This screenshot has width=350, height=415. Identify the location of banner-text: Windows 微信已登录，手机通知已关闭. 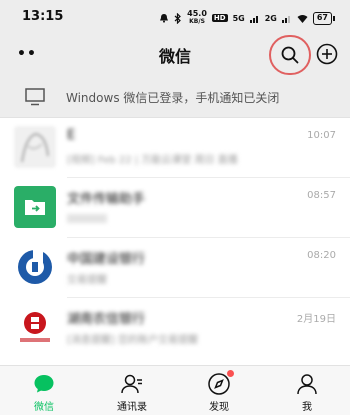
(173, 98).